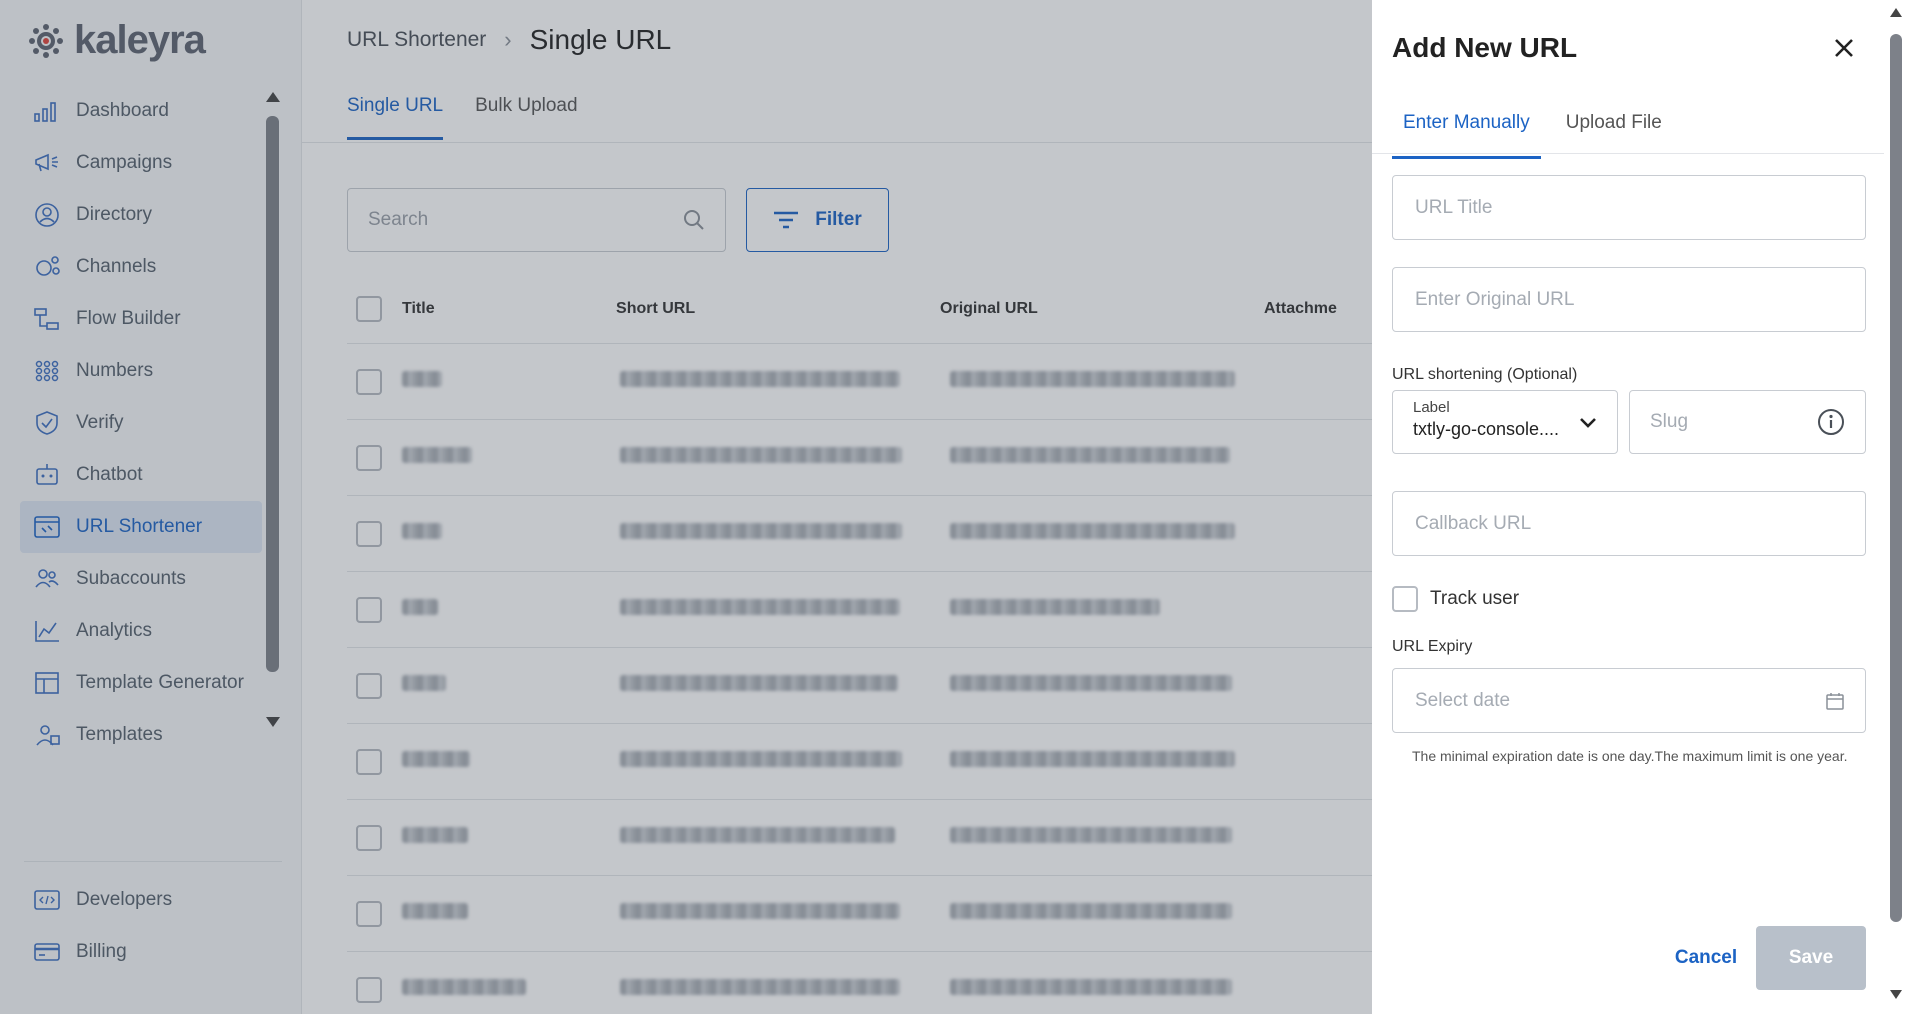 The height and width of the screenshot is (1014, 1911). I want to click on close-icon, so click(1844, 48).